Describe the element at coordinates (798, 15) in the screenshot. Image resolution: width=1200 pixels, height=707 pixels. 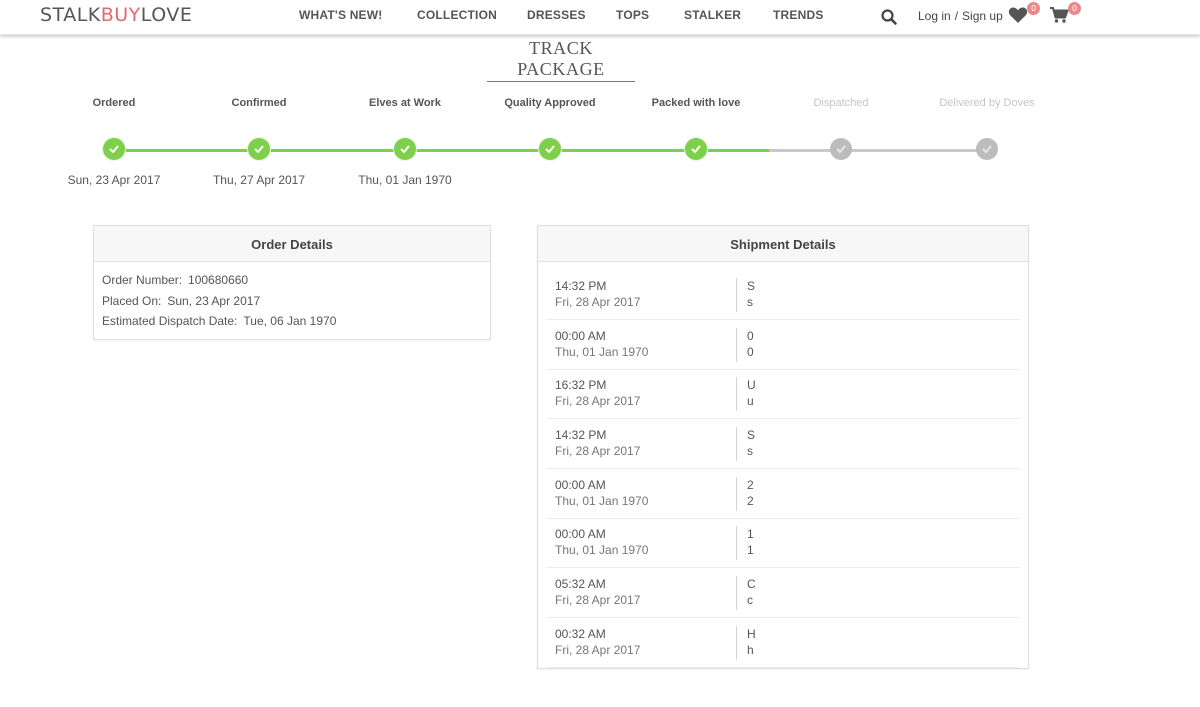
I see `nav-trends: TRENDS` at that location.